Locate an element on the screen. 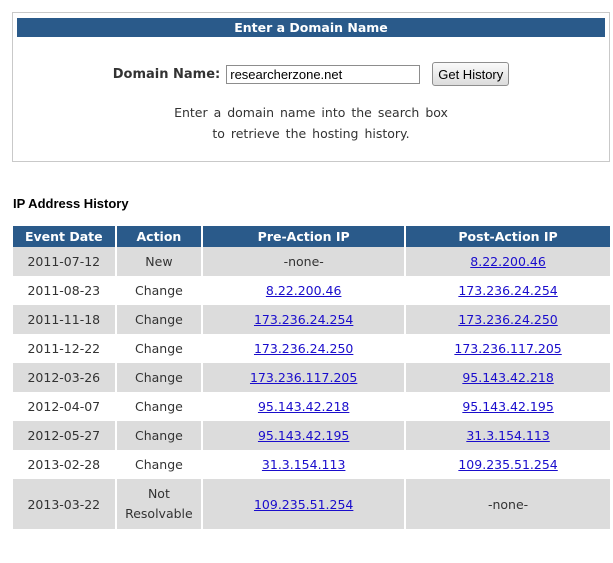 The image size is (613, 563). action-cell: Not Resolvable is located at coordinates (160, 504).